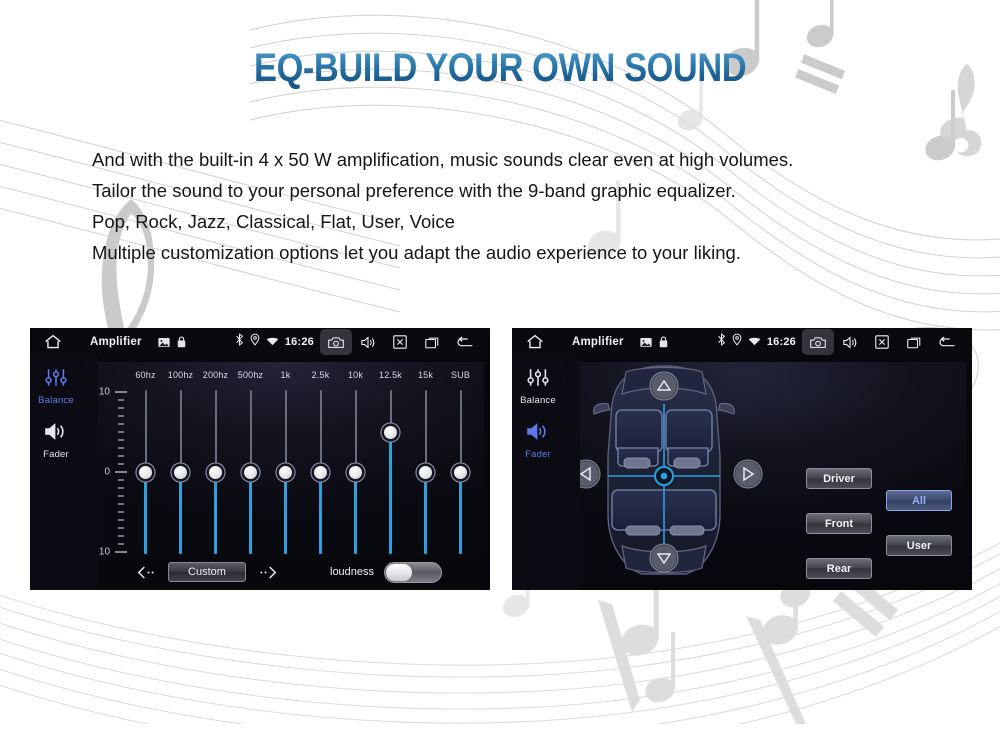 The image size is (1000, 729). Describe the element at coordinates (207, 572) in the screenshot. I see `preset-button: Custom` at that location.